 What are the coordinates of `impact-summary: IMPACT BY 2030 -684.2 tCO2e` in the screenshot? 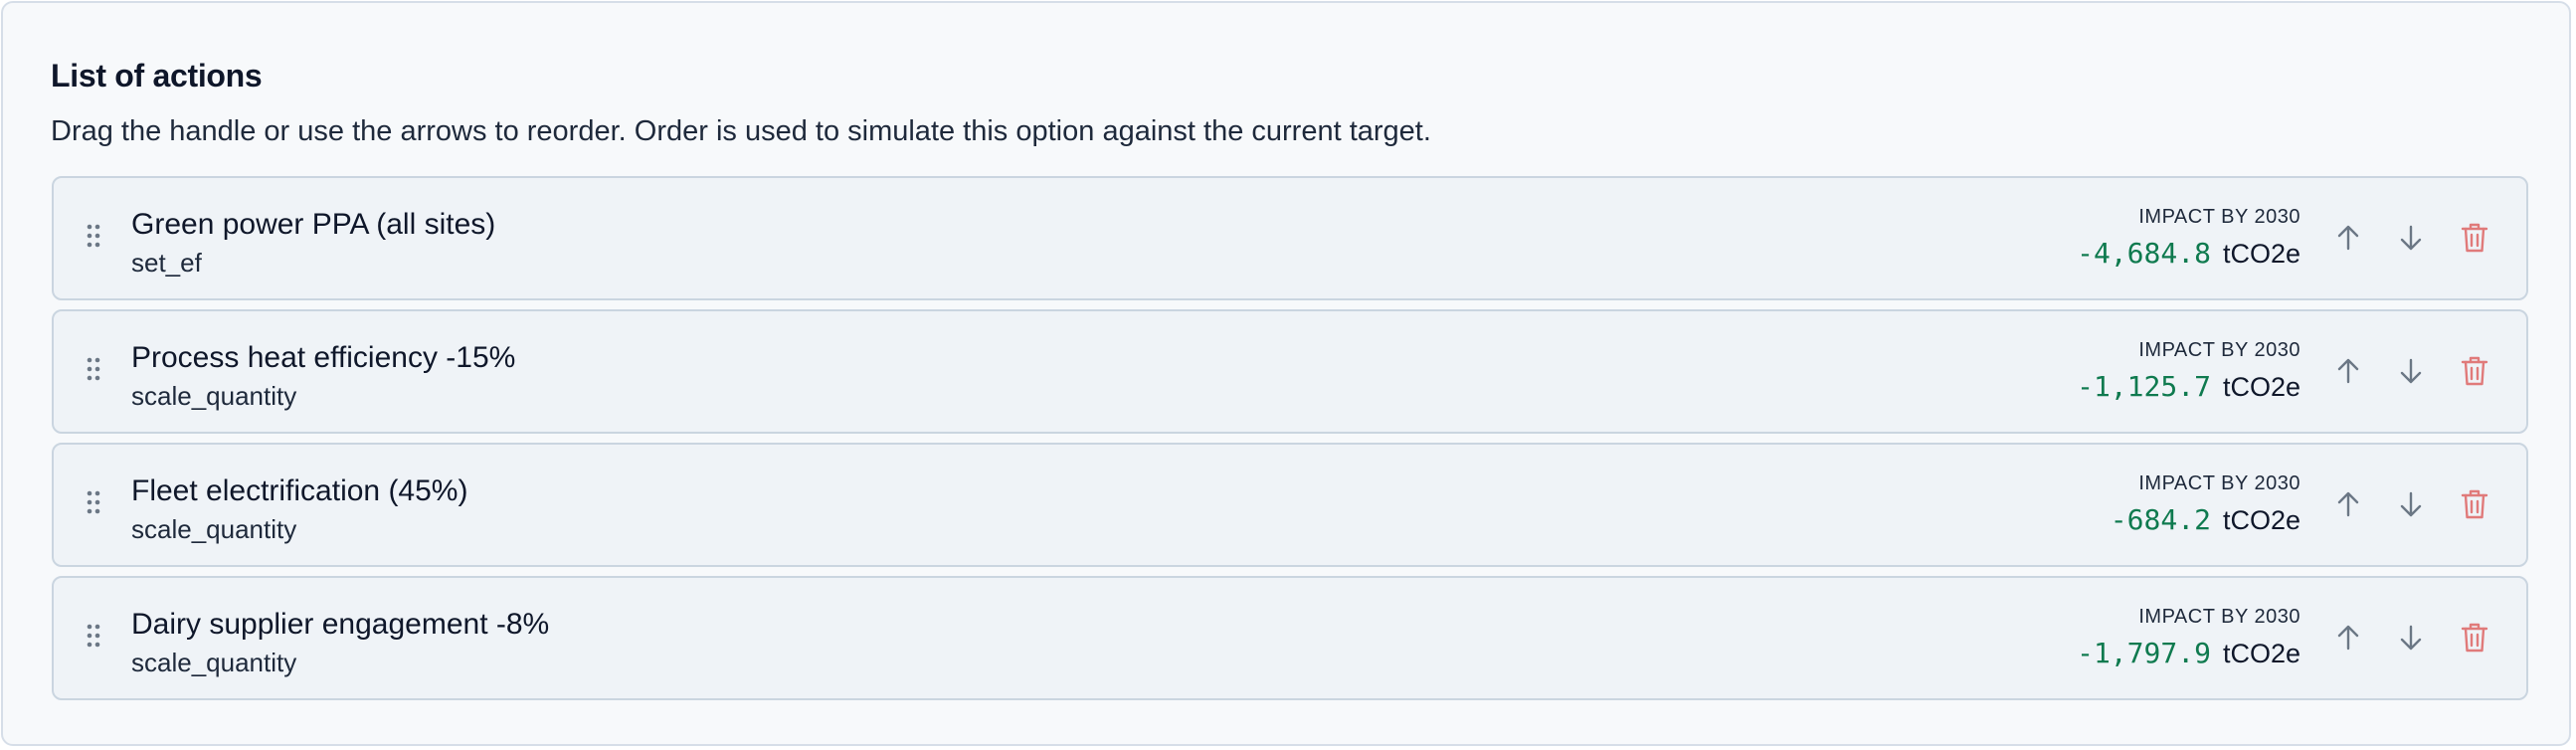 It's located at (2205, 504).